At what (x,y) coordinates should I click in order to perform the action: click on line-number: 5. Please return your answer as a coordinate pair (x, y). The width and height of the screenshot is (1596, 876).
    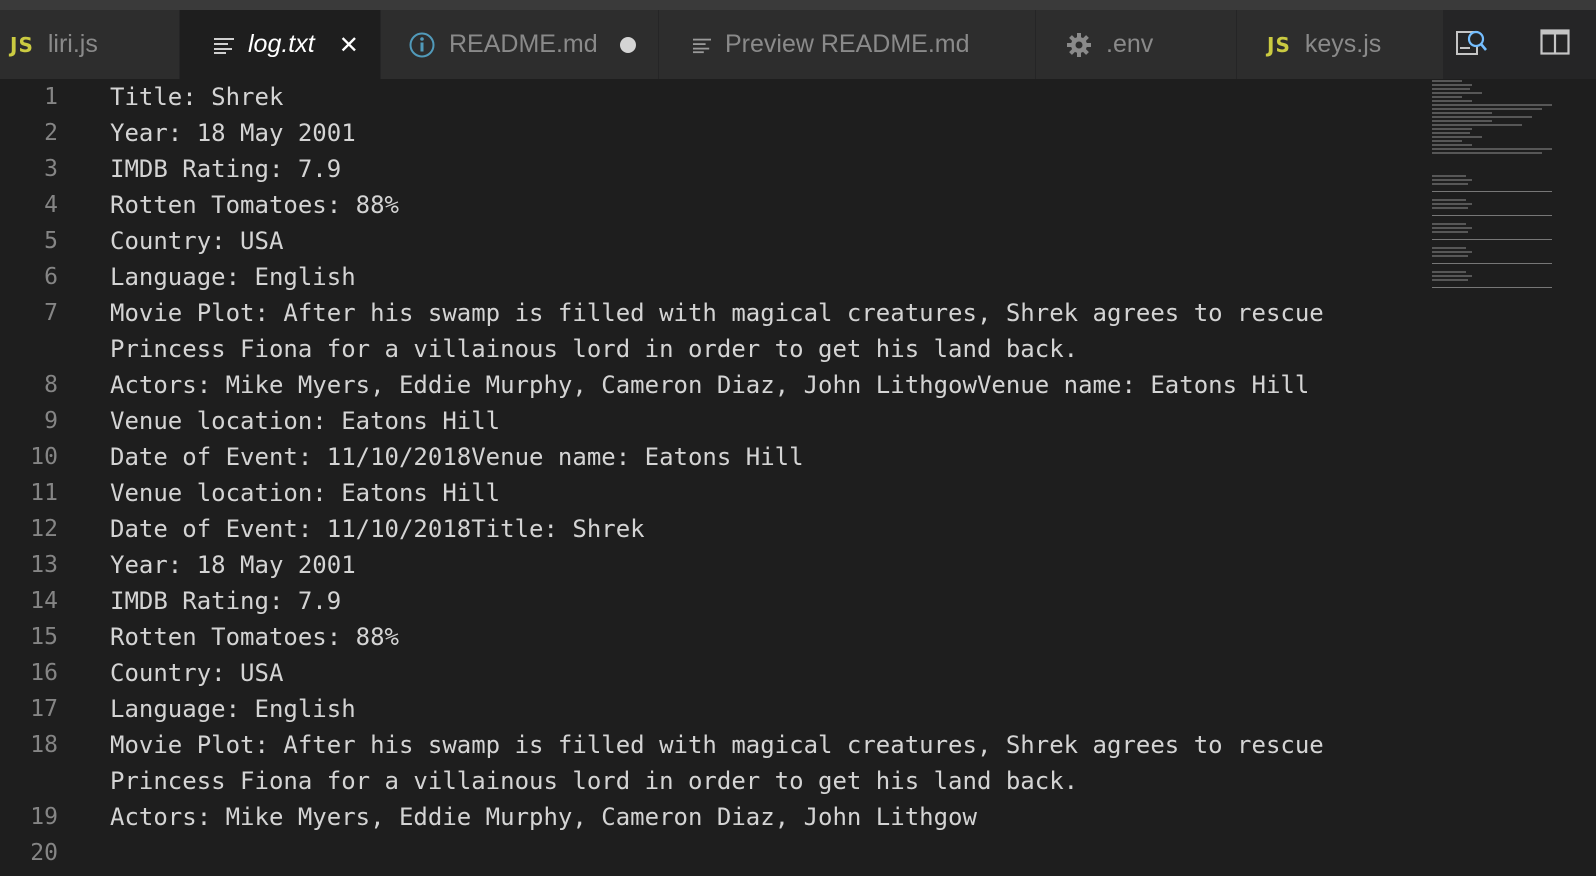
    Looking at the image, I should click on (51, 241).